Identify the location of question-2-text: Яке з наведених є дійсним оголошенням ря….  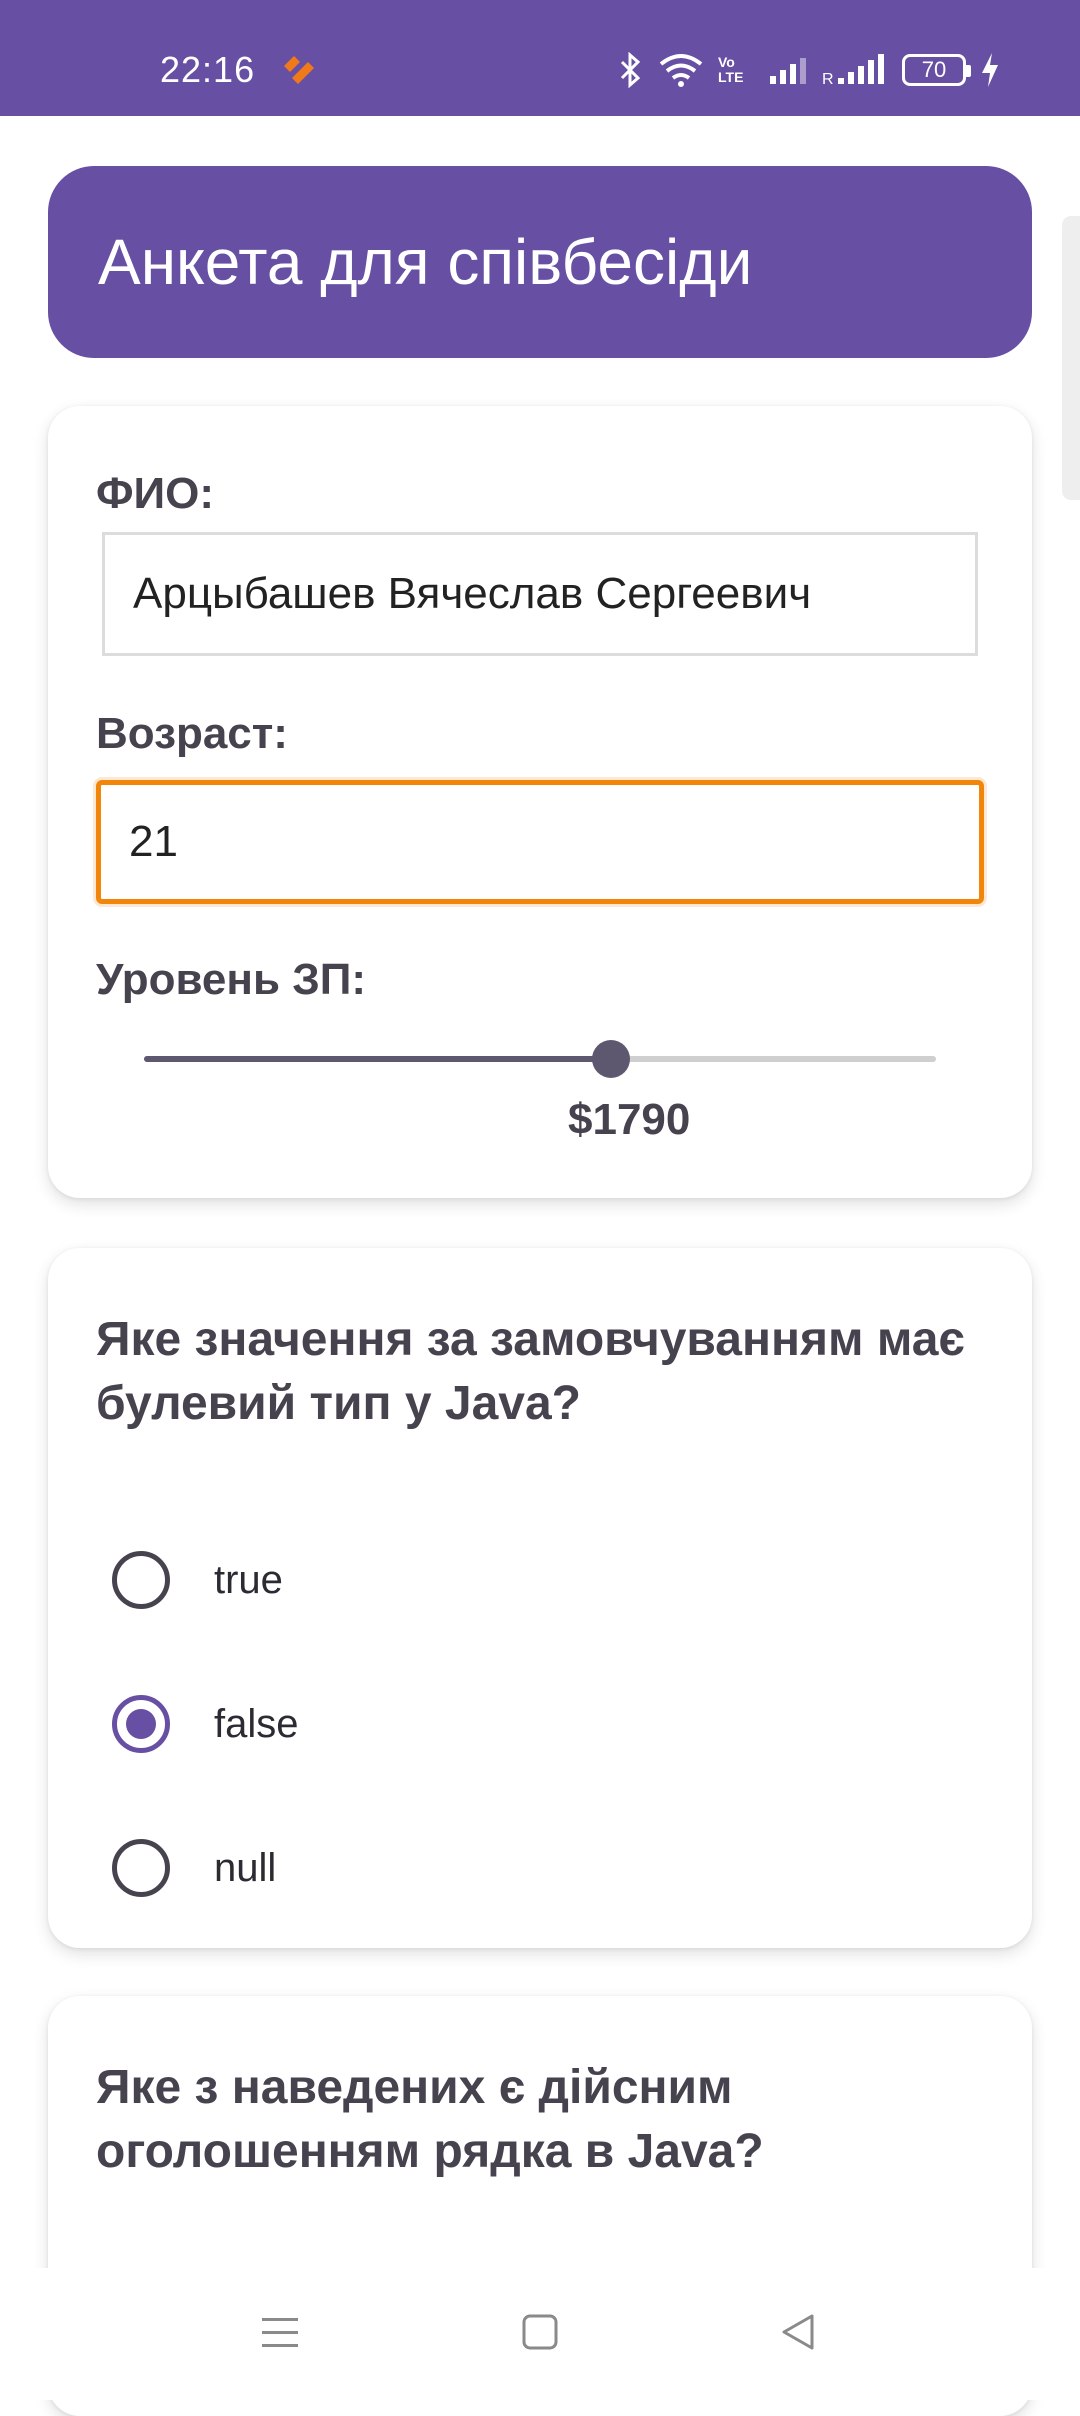
(546, 2120).